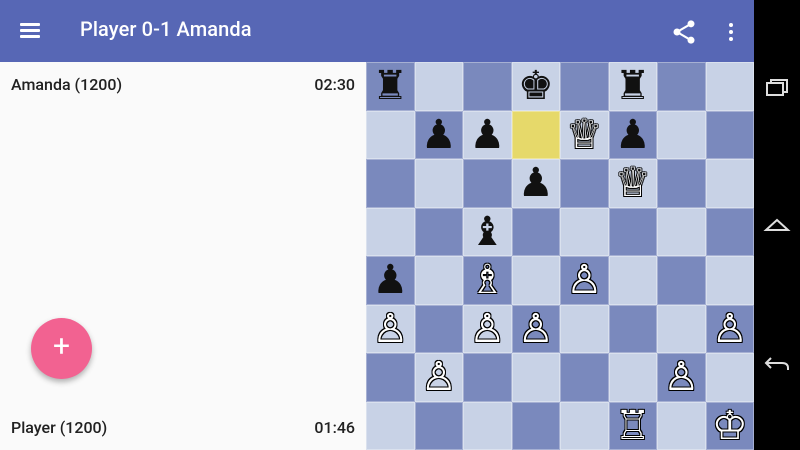  Describe the element at coordinates (632, 377) in the screenshot. I see `square-f2` at that location.